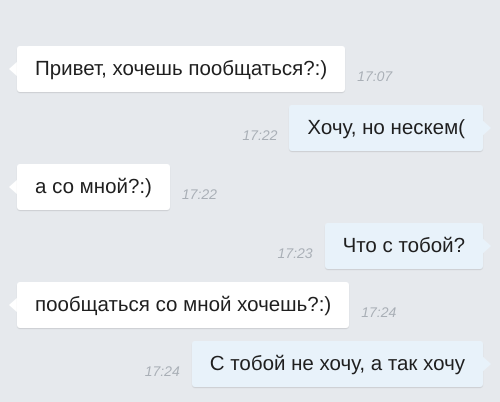 The width and height of the screenshot is (500, 402). I want to click on message-bubble: а со мной?:), so click(93, 187).